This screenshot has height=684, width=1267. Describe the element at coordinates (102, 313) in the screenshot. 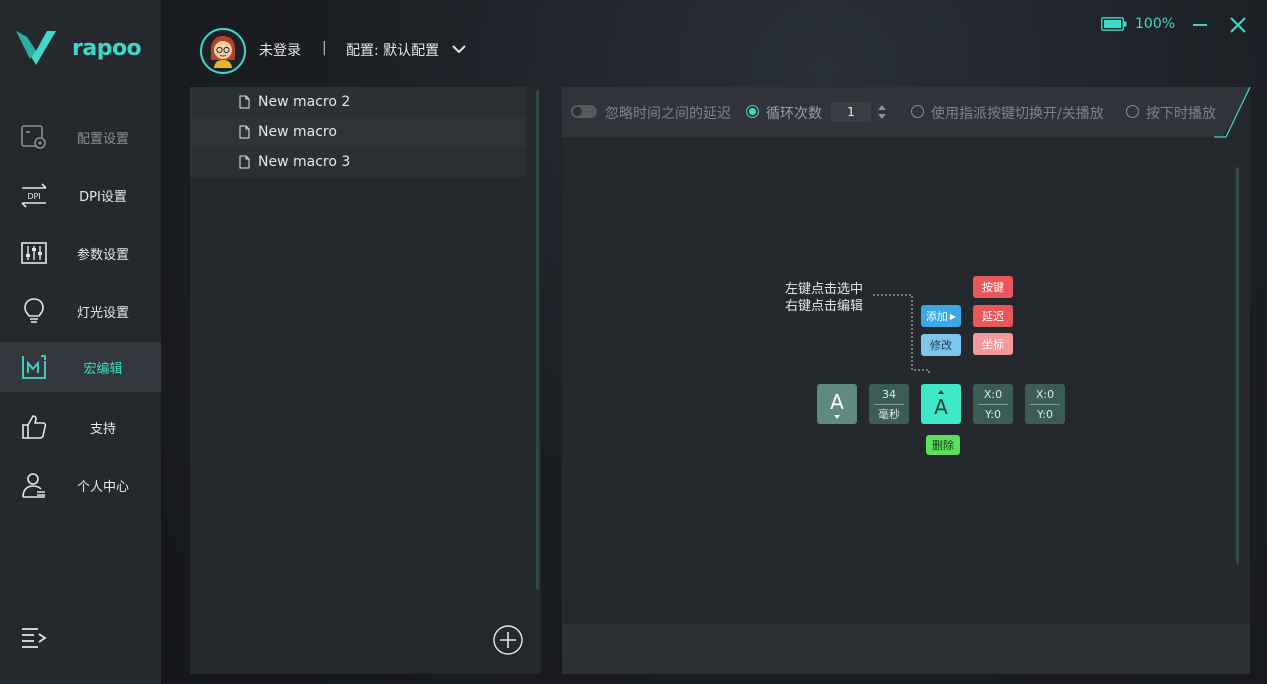

I see `sidebar-item-label: 灯光设置` at that location.